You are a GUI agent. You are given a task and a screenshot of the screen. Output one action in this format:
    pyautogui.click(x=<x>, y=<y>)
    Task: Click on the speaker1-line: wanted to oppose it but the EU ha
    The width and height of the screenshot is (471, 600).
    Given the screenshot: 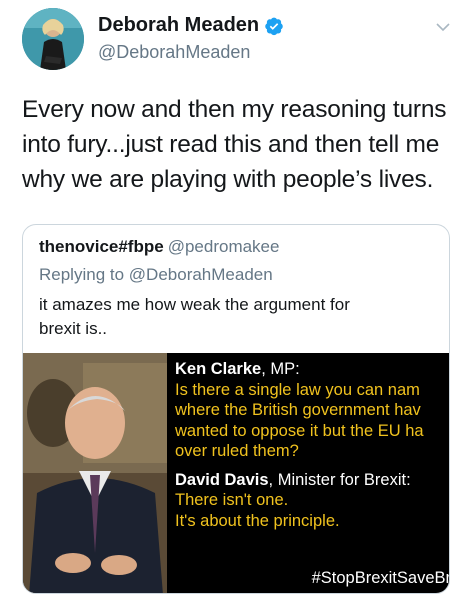 What is the action you would take?
    pyautogui.click(x=299, y=430)
    